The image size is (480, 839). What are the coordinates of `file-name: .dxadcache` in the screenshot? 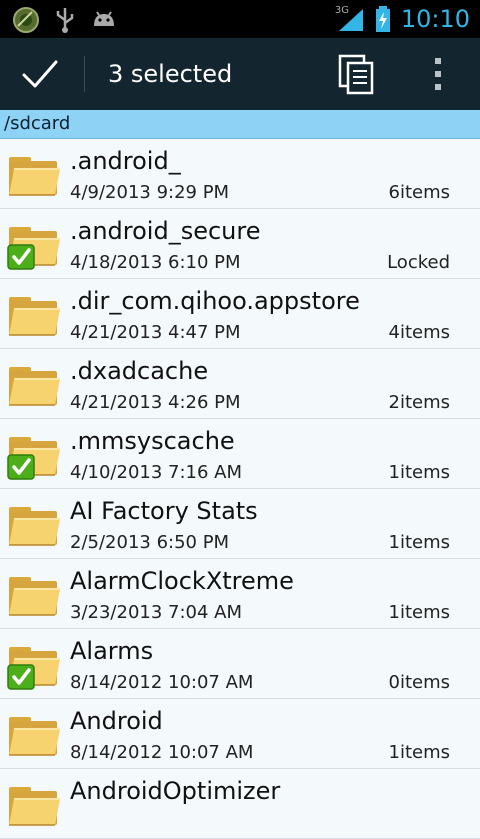 It's located at (139, 371).